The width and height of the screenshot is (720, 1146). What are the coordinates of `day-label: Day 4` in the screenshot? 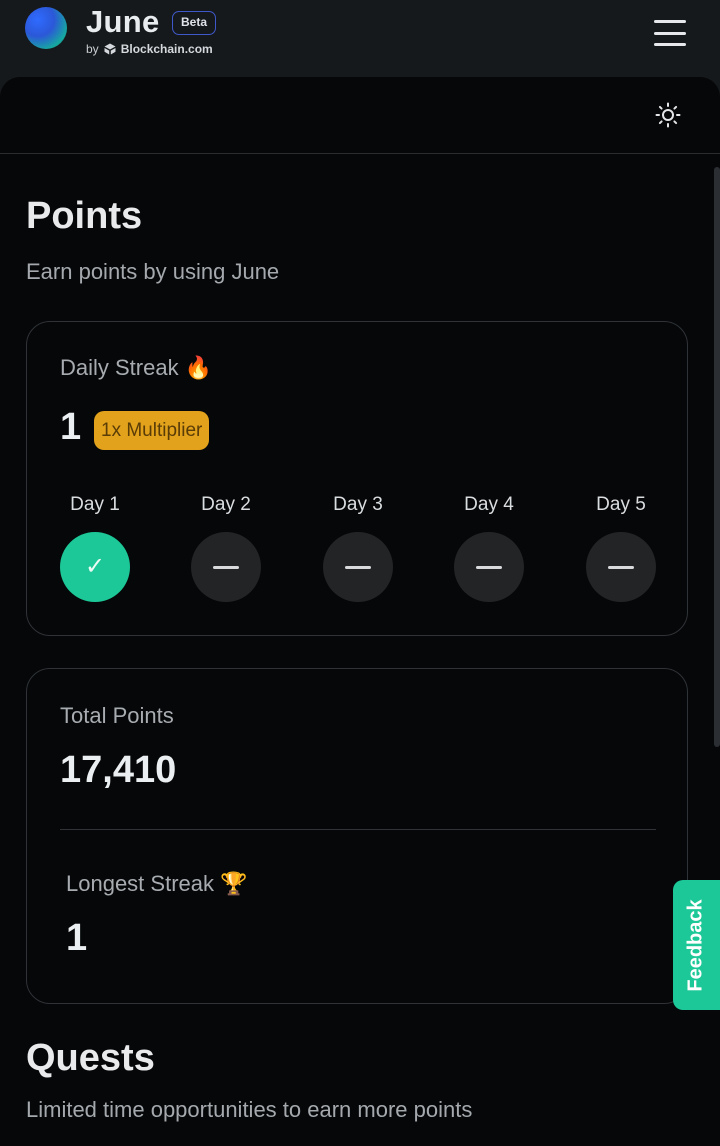 It's located at (489, 504).